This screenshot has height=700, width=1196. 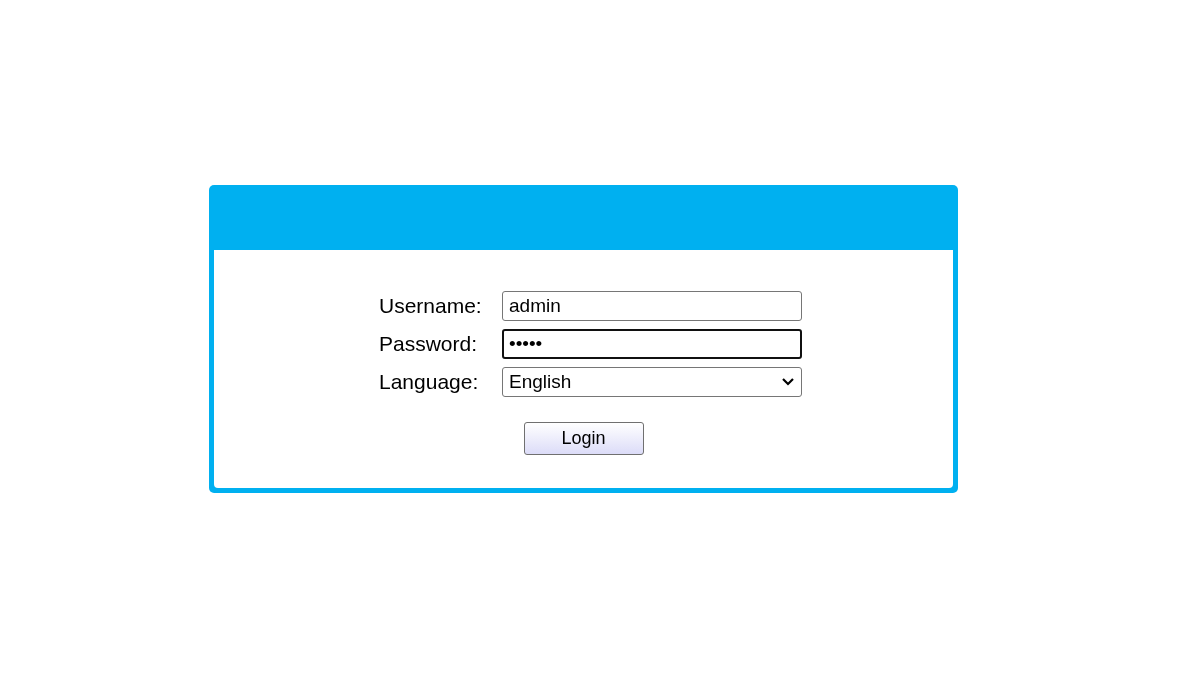 What do you see at coordinates (652, 344) in the screenshot?
I see `password-field: •••••` at bounding box center [652, 344].